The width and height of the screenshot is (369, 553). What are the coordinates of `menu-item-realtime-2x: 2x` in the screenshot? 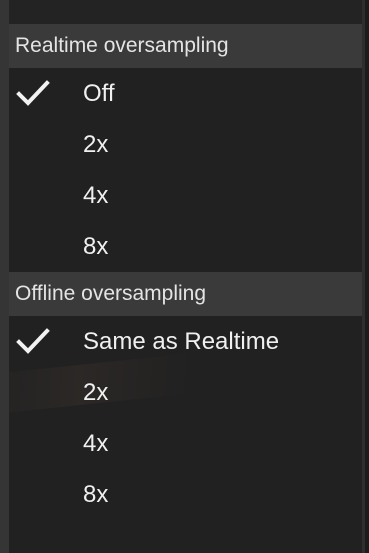 It's located at (185, 144).